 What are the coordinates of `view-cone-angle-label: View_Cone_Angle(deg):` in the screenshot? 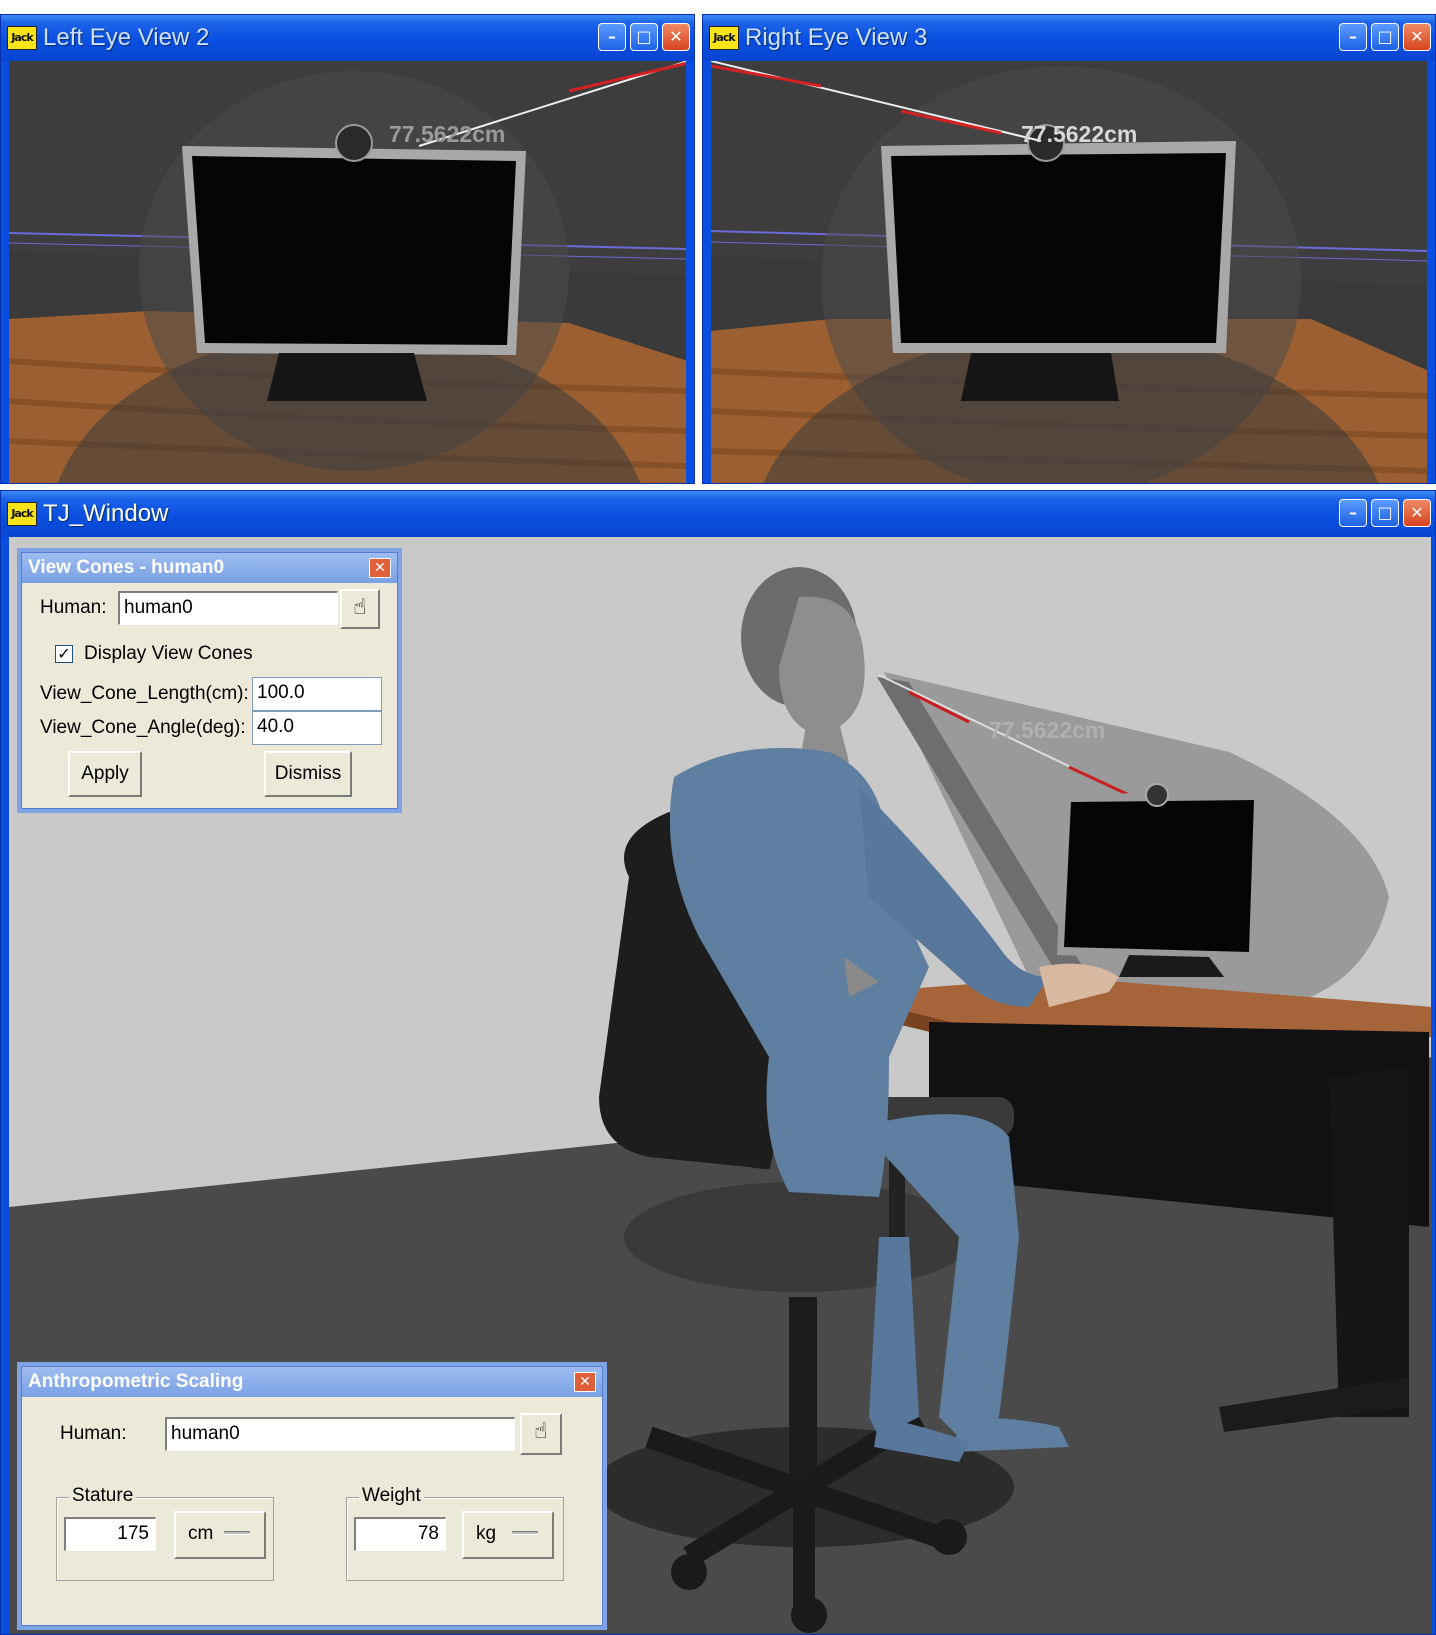 It's located at (143, 727).